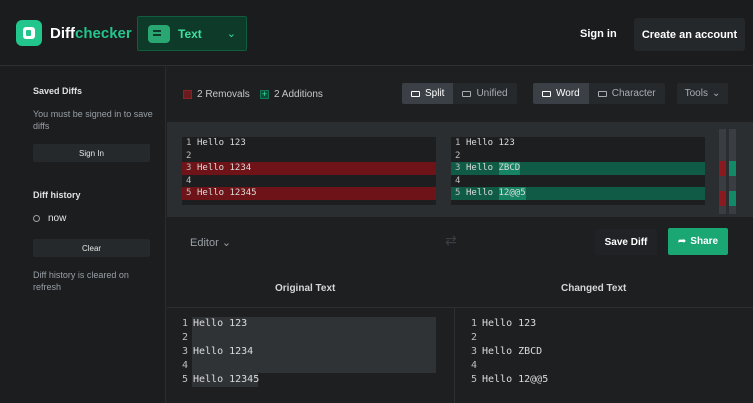 This screenshot has width=753, height=403. I want to click on logo: Diffchecker, so click(74, 33).